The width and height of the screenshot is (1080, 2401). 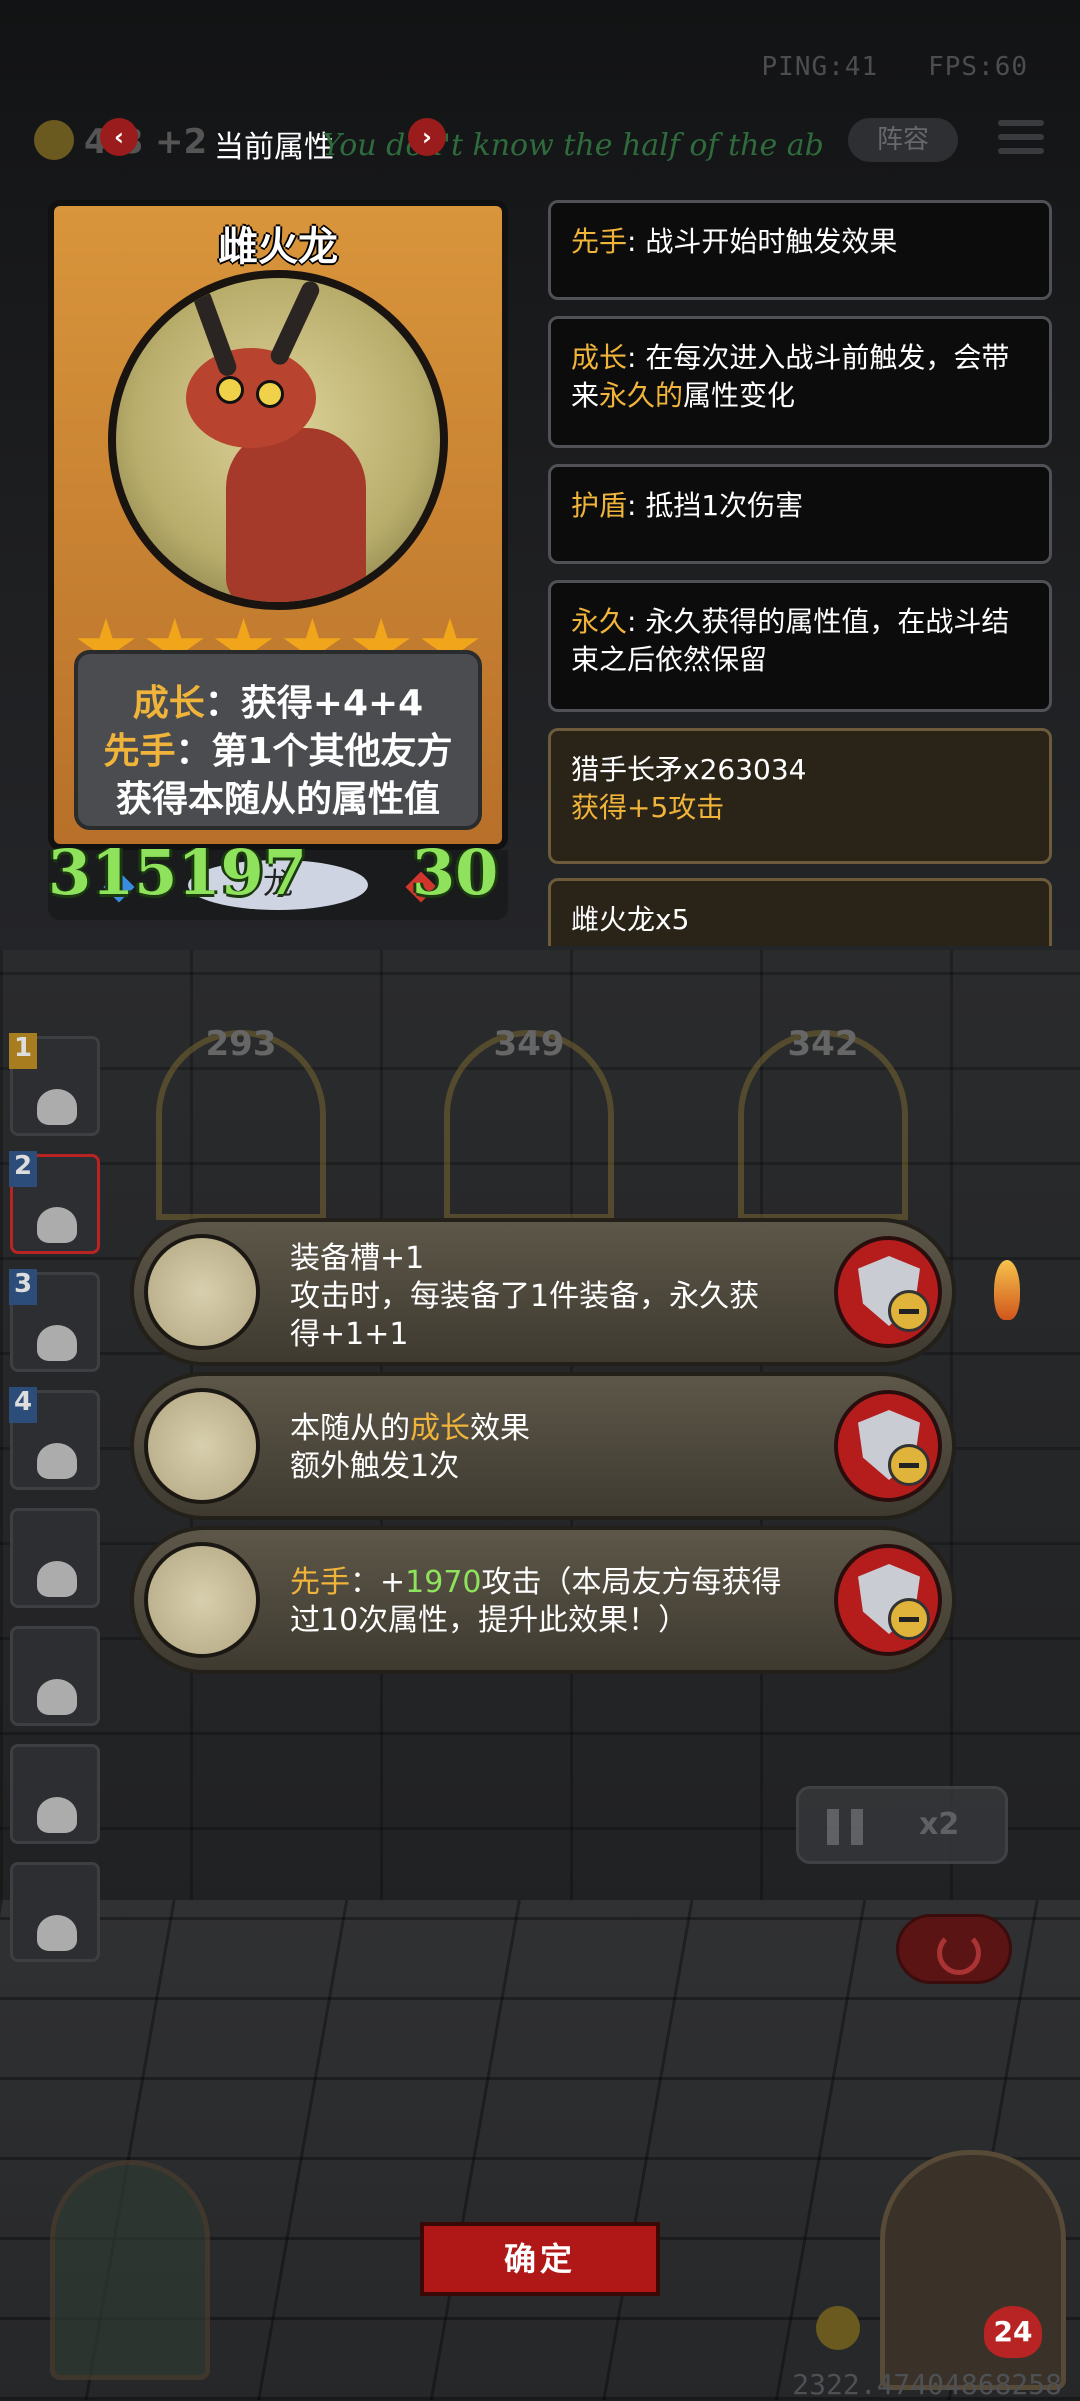 I want to click on pocket-watch-gauntlet-icon, so click(x=202, y=1446).